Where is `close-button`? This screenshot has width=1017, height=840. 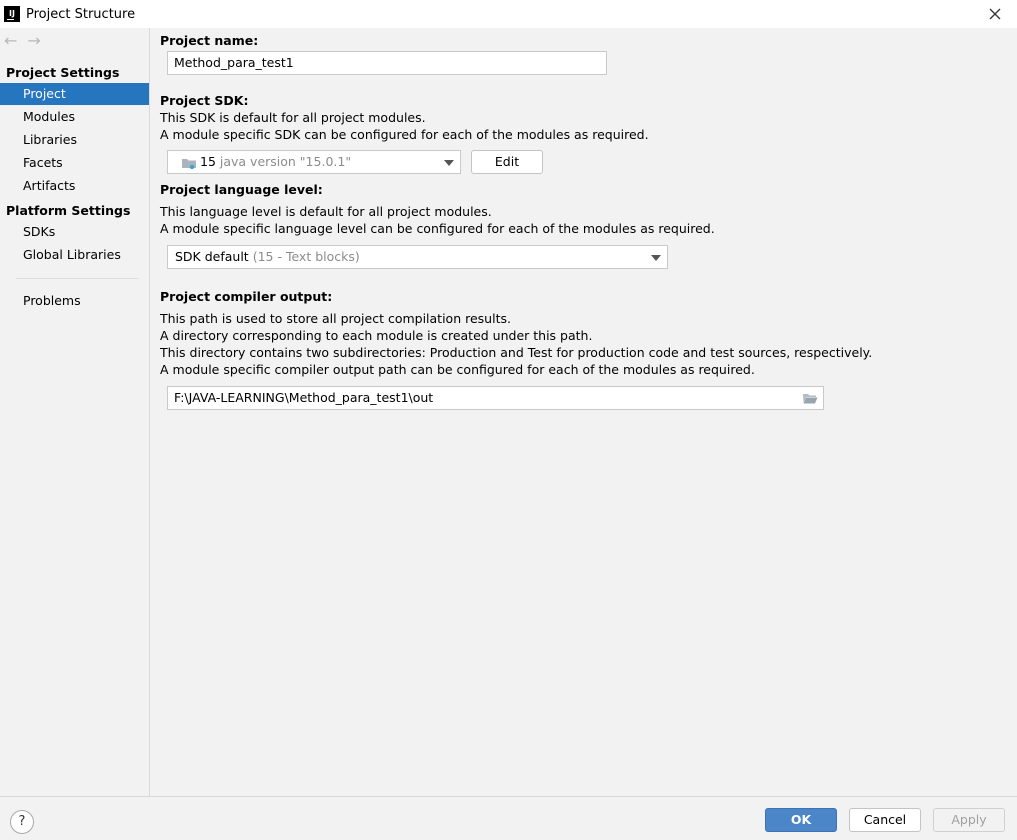
close-button is located at coordinates (995, 14).